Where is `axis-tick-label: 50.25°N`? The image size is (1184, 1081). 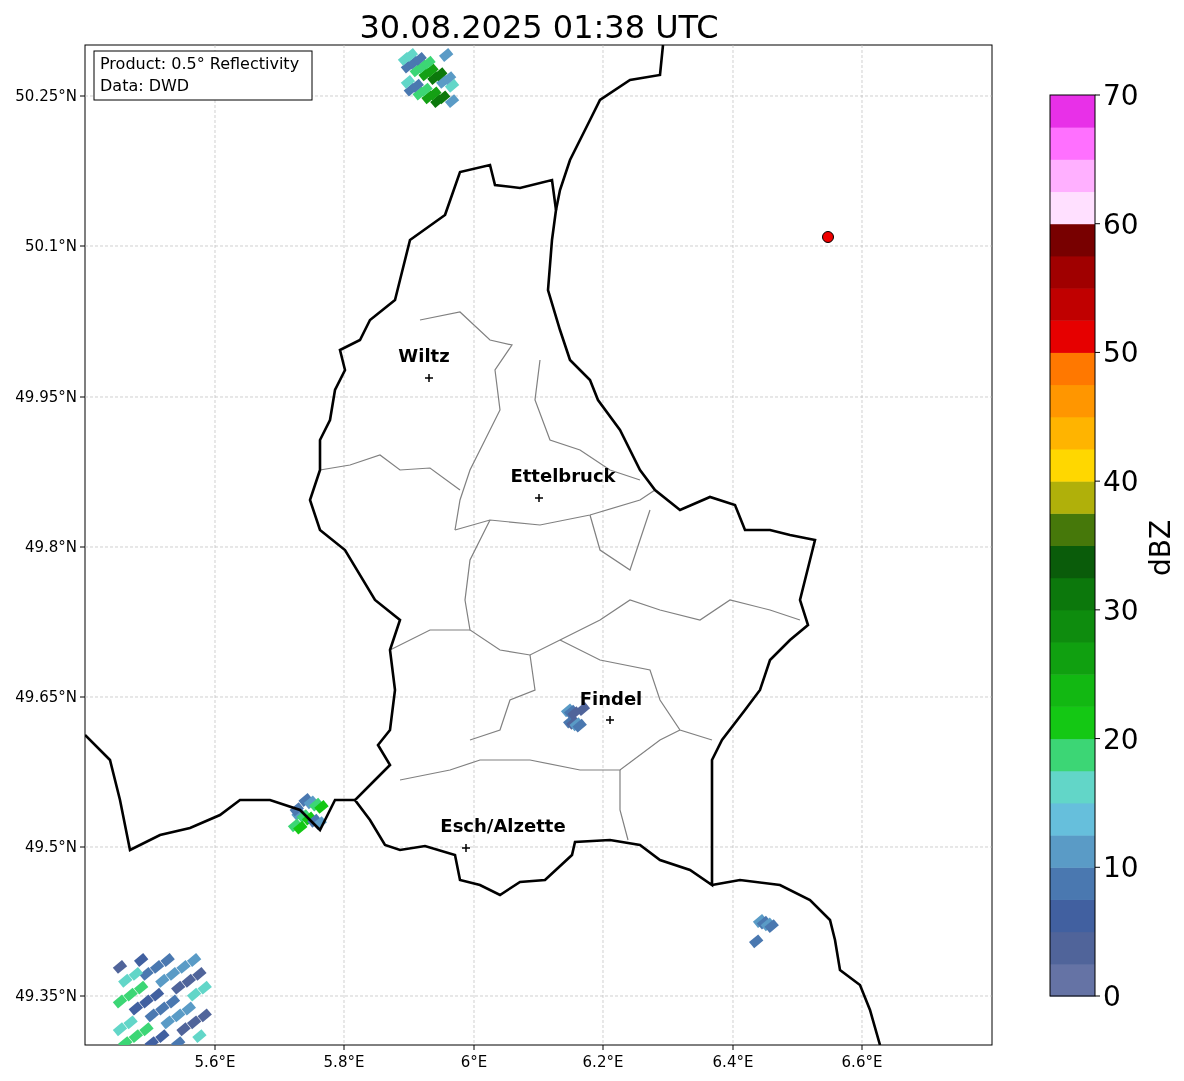
axis-tick-label: 50.25°N is located at coordinates (46, 96).